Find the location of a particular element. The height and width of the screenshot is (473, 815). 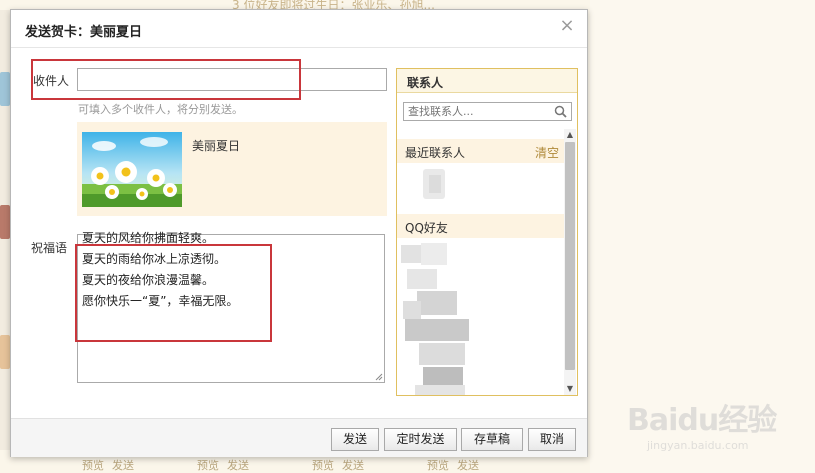

watermark-url: jingyan.baidu.com is located at coordinates (698, 445).